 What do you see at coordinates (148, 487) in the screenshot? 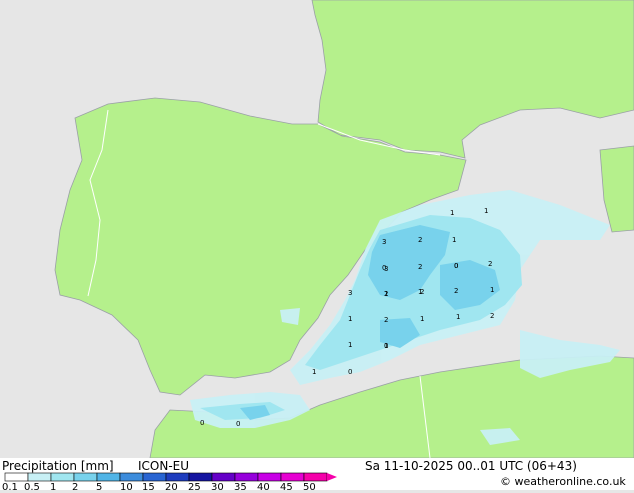
I see `color-scale-tick-label: 15` at bounding box center [148, 487].